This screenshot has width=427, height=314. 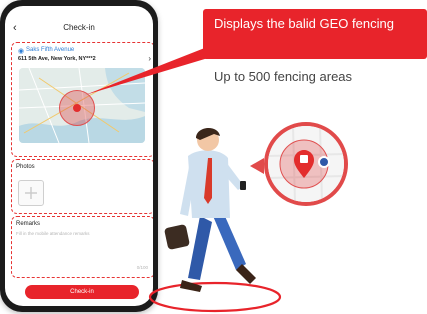 What do you see at coordinates (210, 209) in the screenshot?
I see `person-illustration` at bounding box center [210, 209].